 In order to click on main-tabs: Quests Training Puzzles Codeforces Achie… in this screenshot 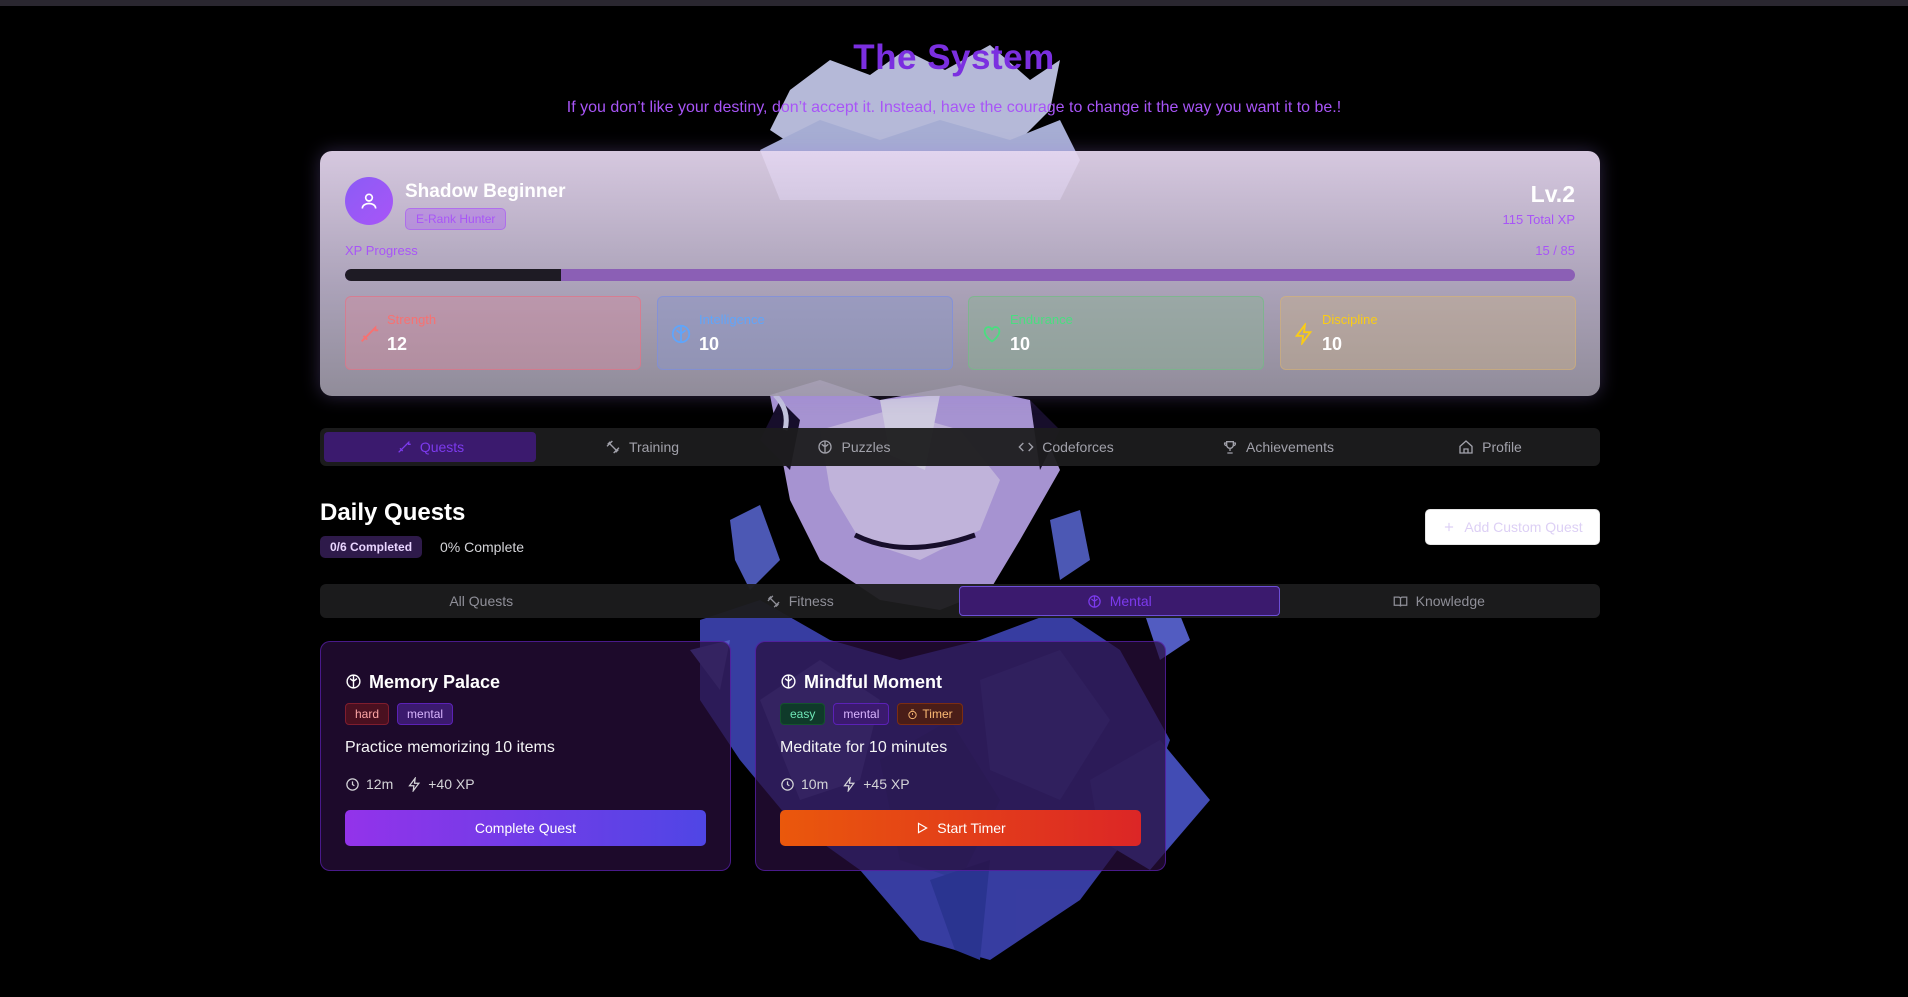, I will do `click(960, 447)`.